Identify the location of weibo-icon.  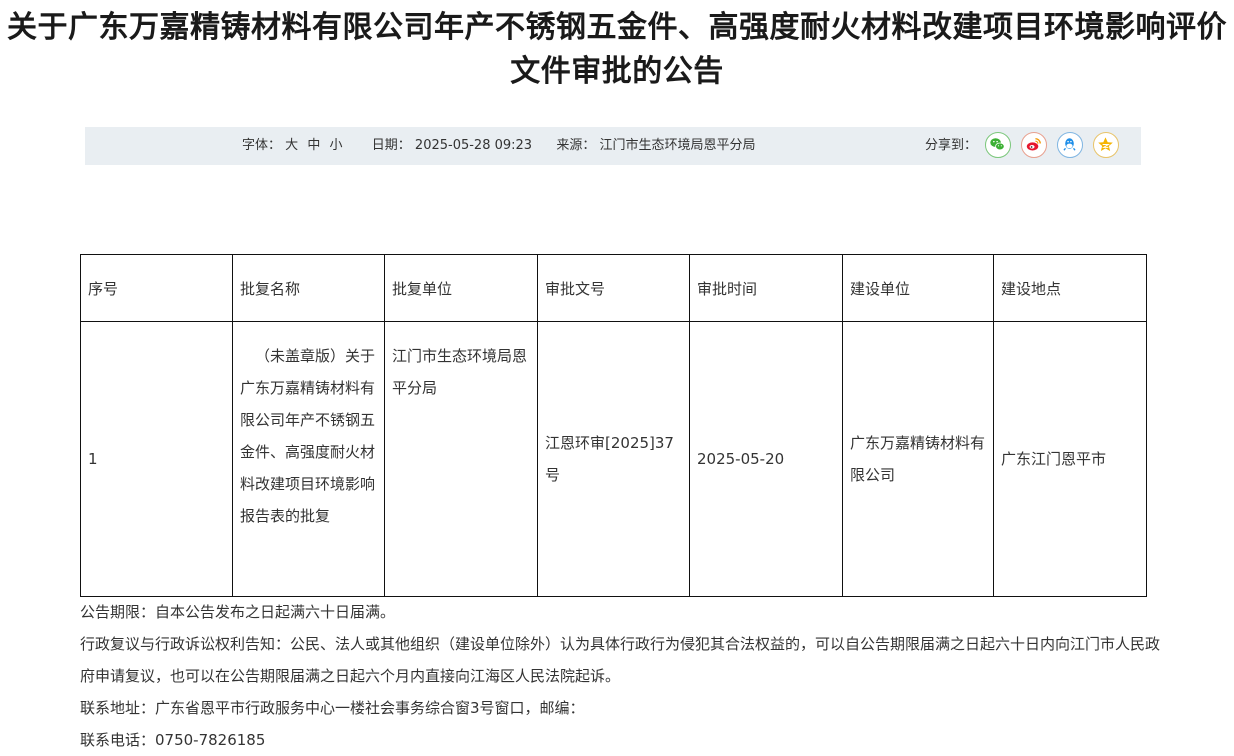
(1034, 145).